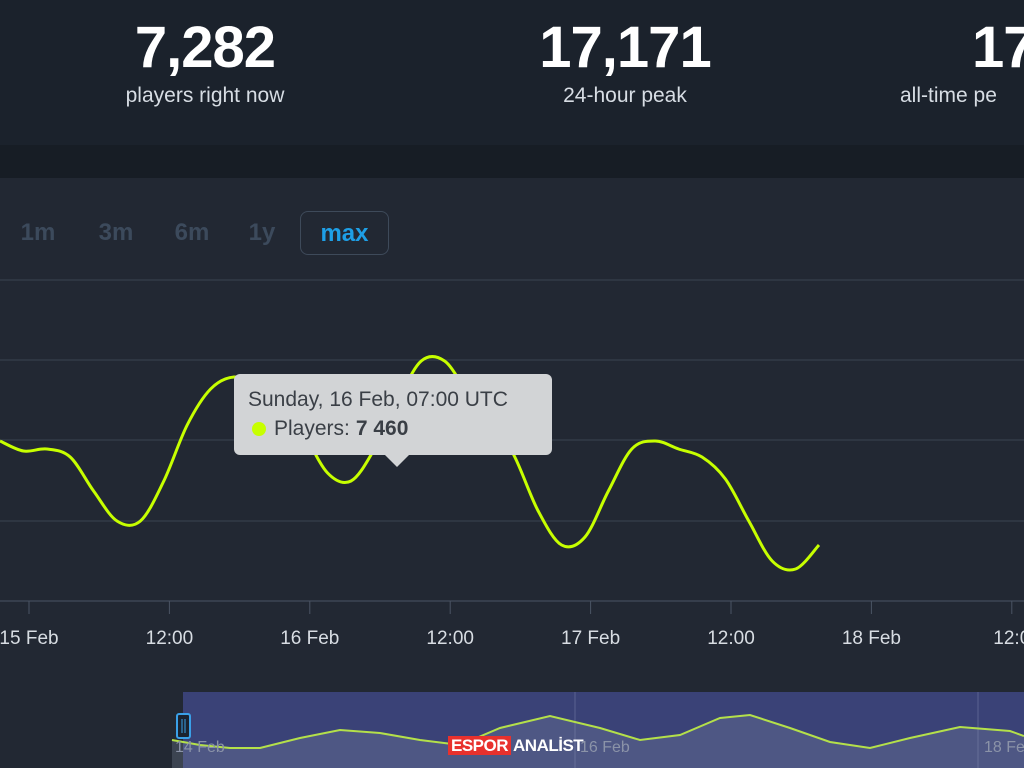  Describe the element at coordinates (1008, 638) in the screenshot. I see `x-tick-label: 12:0` at that location.